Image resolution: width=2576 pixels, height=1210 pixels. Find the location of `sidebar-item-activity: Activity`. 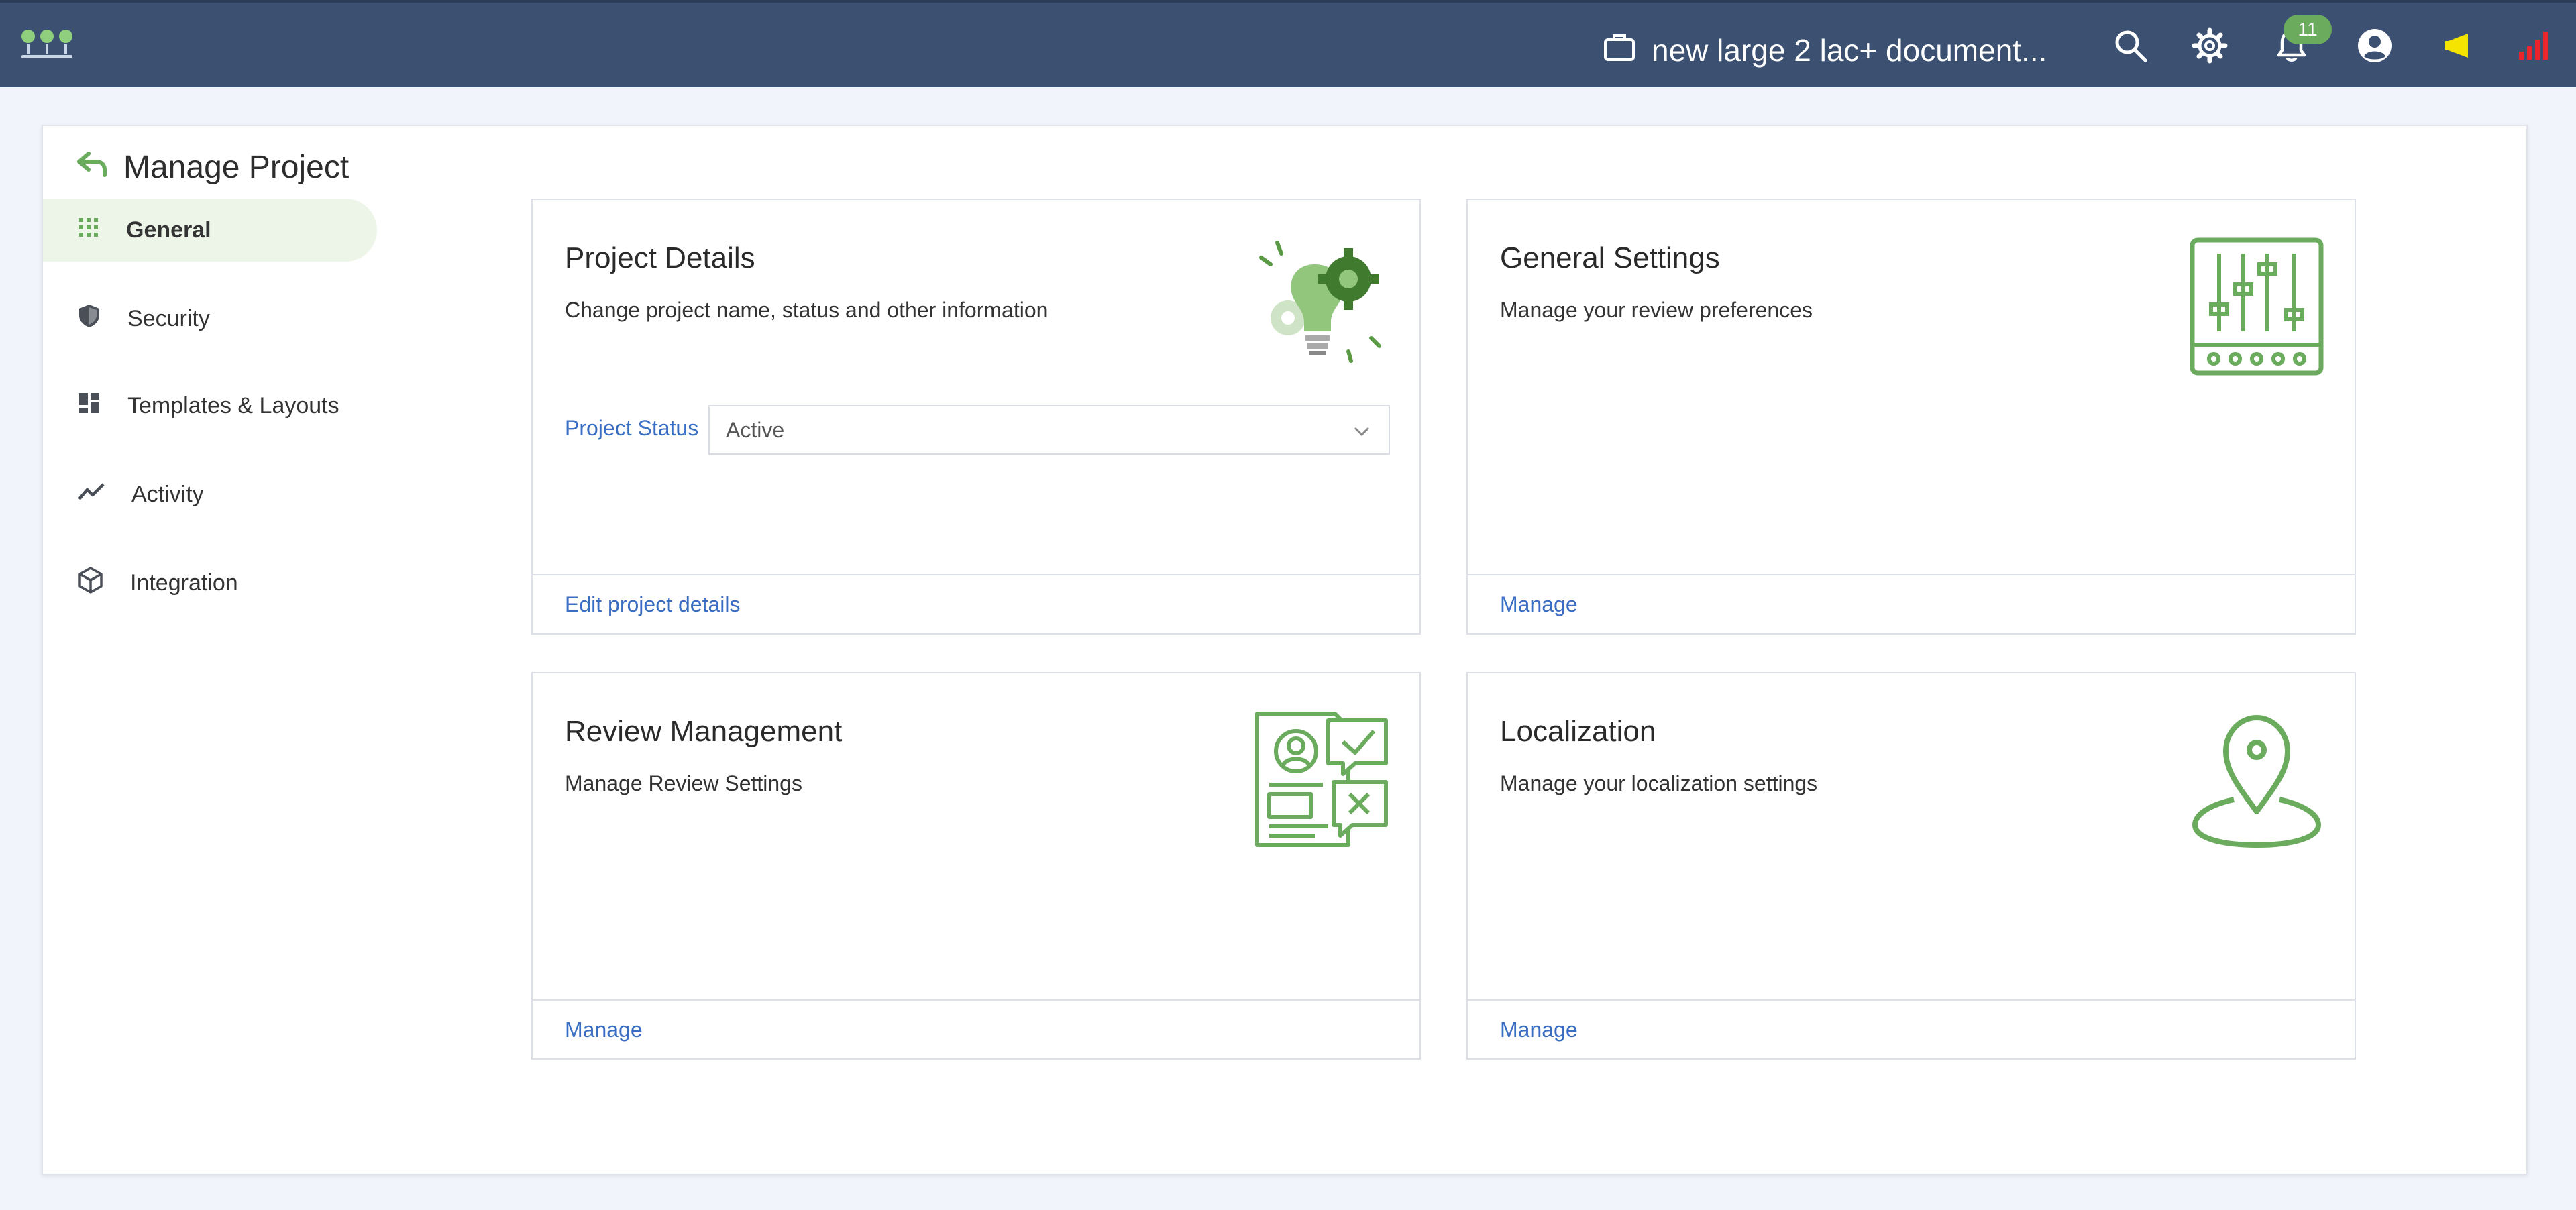

sidebar-item-activity: Activity is located at coordinates (210, 494).